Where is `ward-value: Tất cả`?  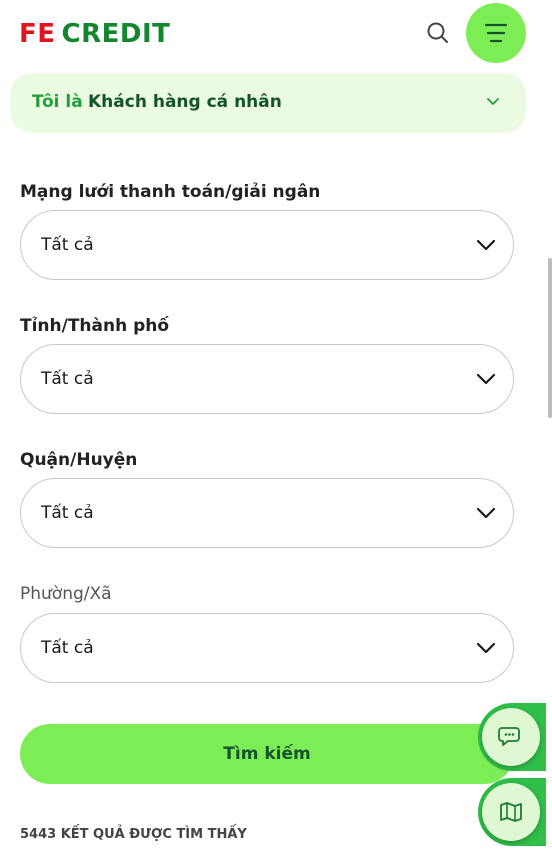 ward-value: Tất cả is located at coordinates (67, 648).